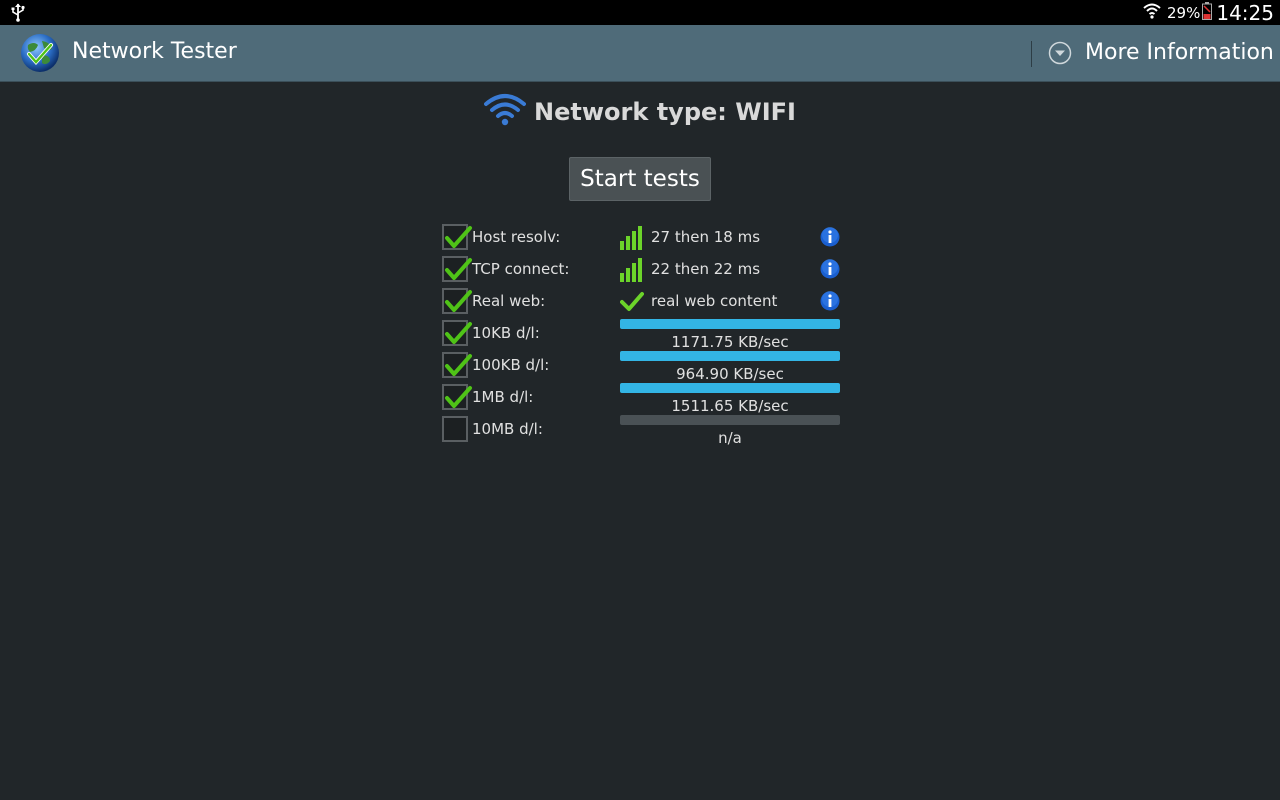  What do you see at coordinates (645, 271) in the screenshot?
I see `test-row-tcp-connect: TCP connect: 22 then 22 ms` at bounding box center [645, 271].